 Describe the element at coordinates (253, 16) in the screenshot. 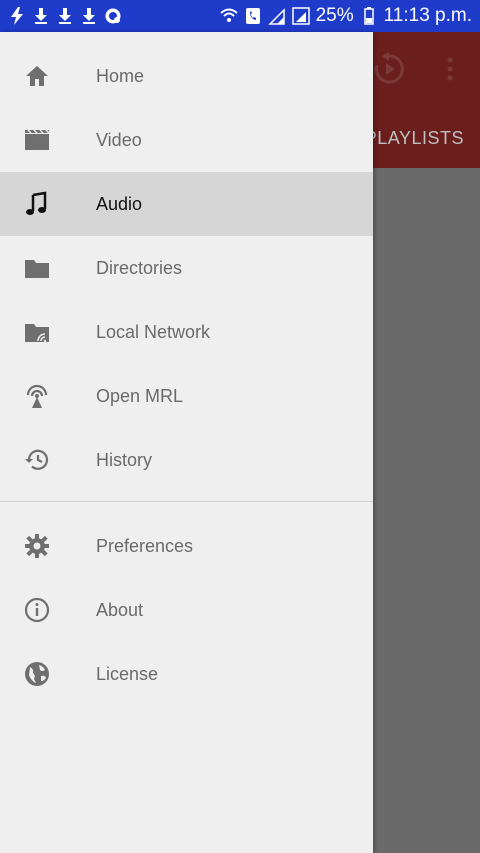

I see `call-icon` at that location.